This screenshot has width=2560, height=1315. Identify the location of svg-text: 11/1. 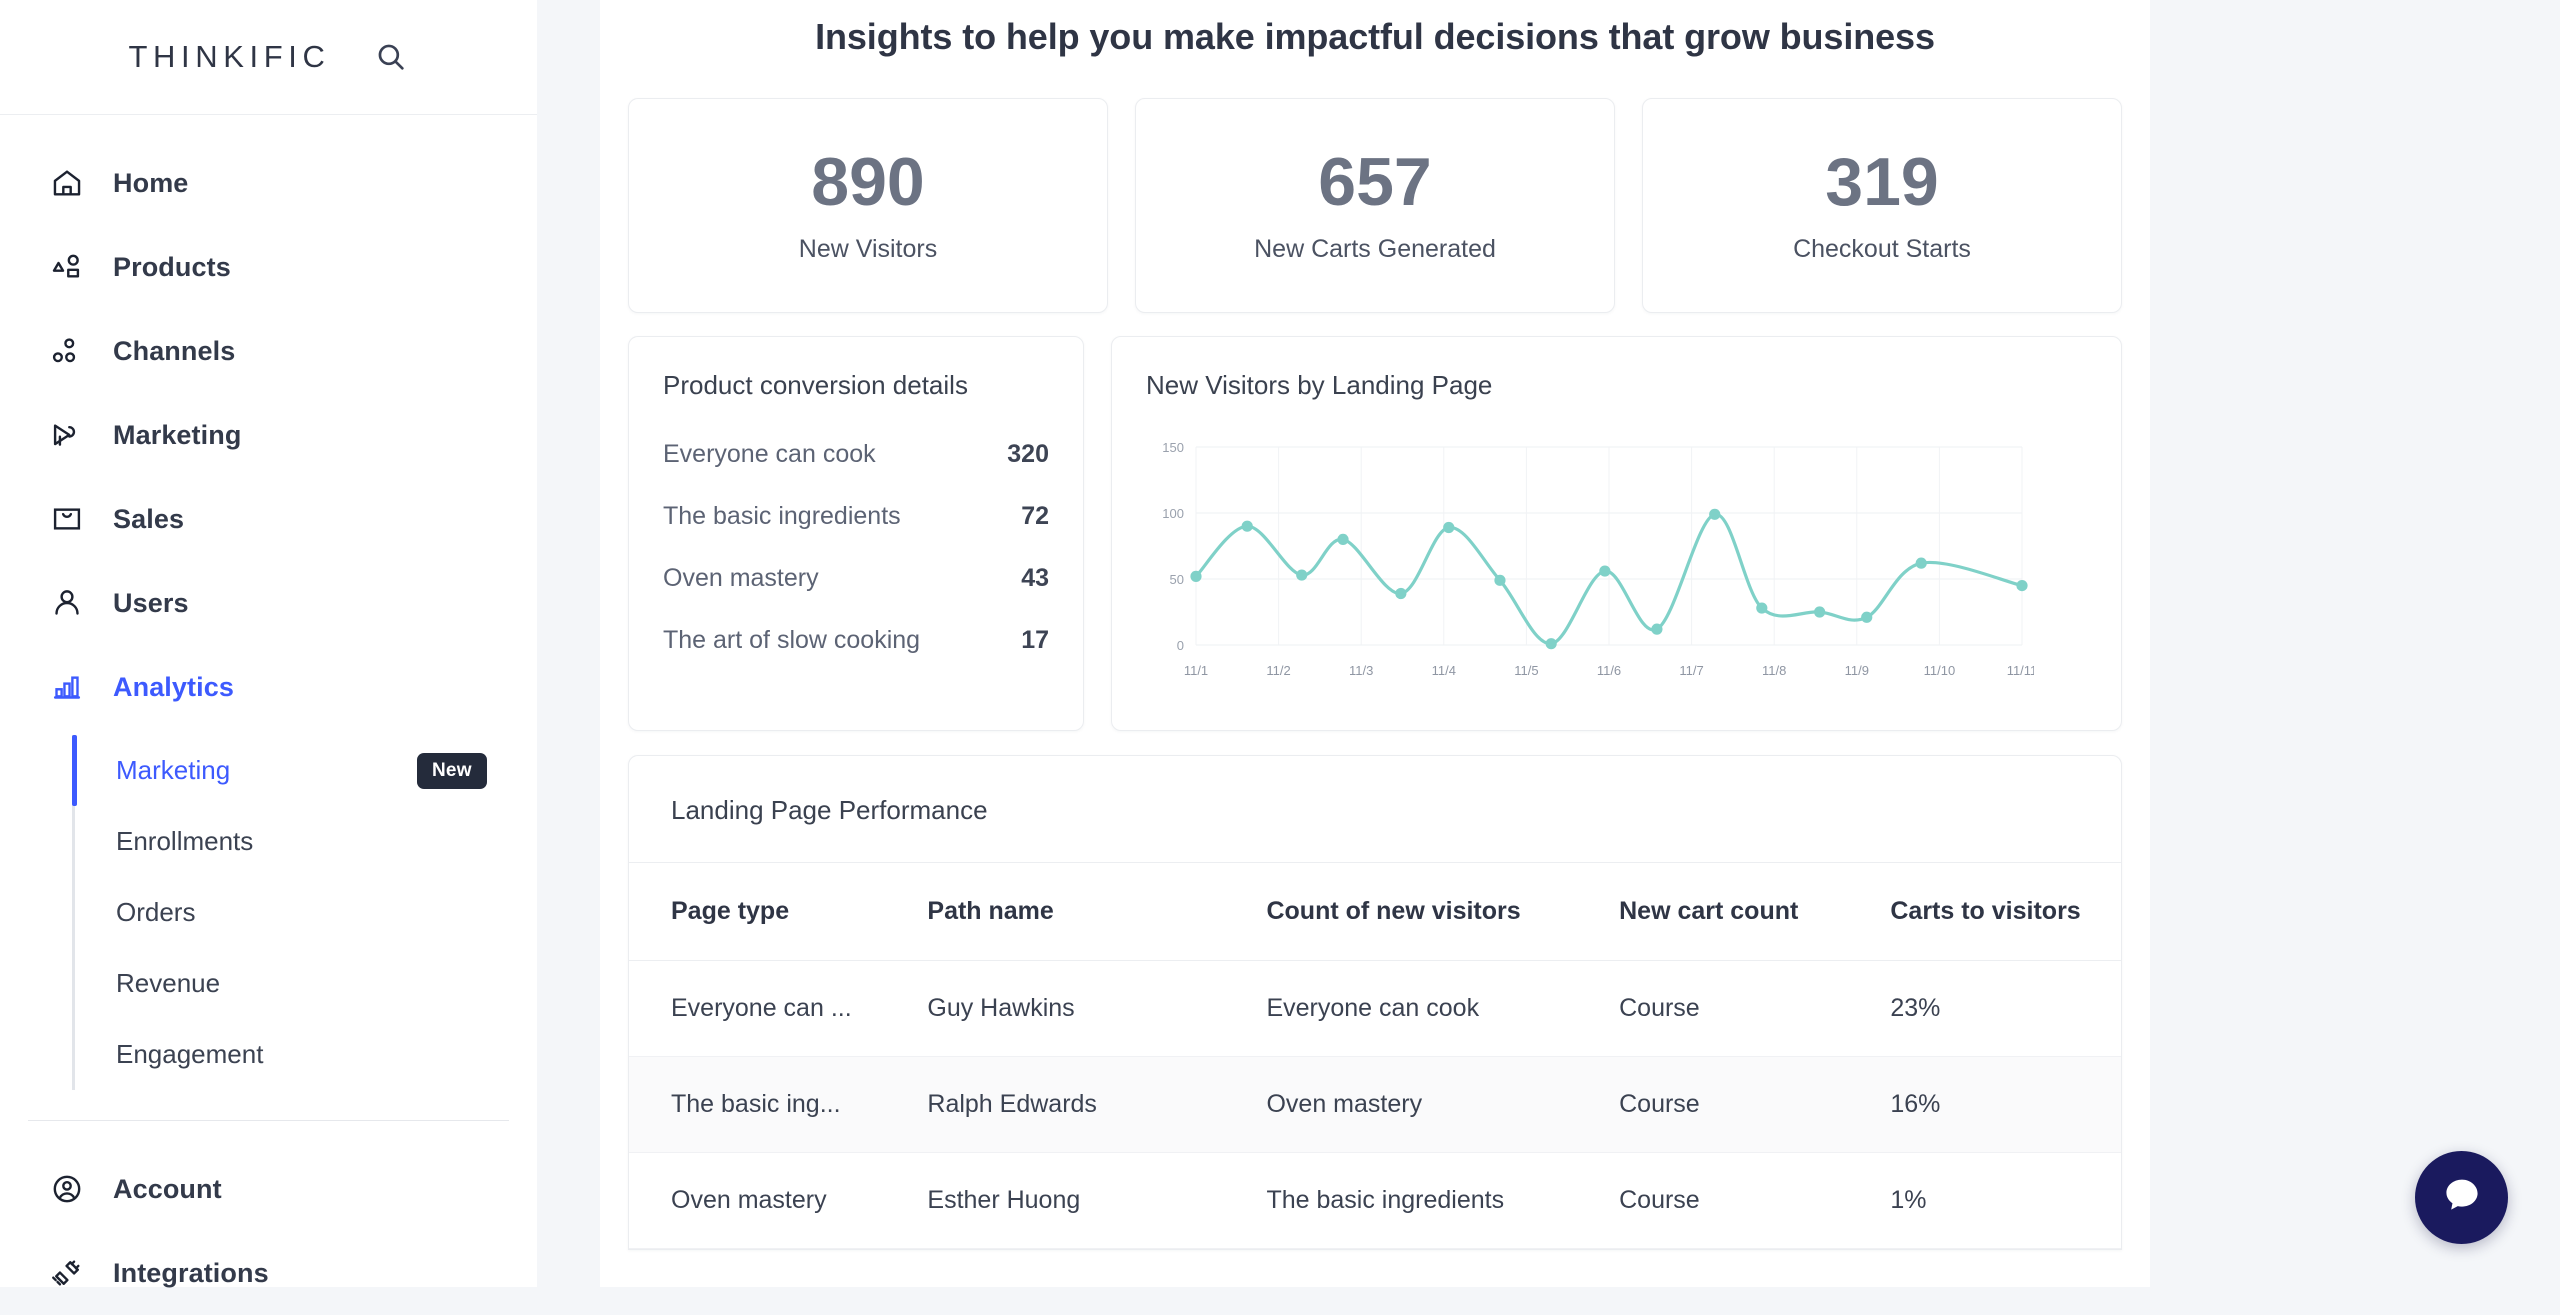
(1196, 670).